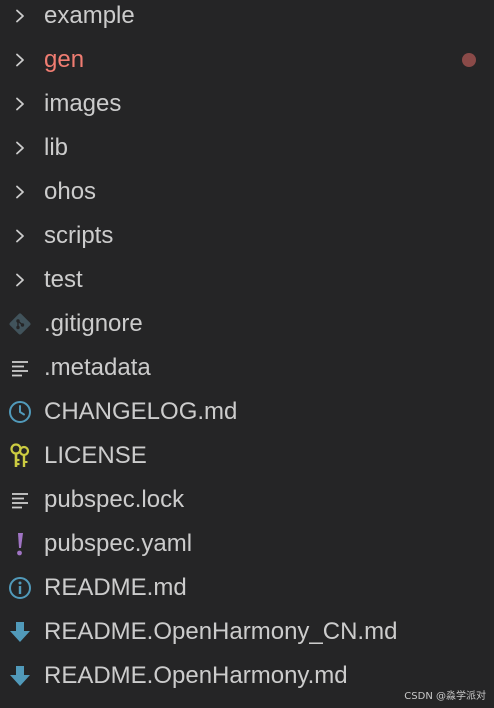 The width and height of the screenshot is (494, 708). What do you see at coordinates (247, 588) in the screenshot?
I see `tree-item-readme: README.md` at bounding box center [247, 588].